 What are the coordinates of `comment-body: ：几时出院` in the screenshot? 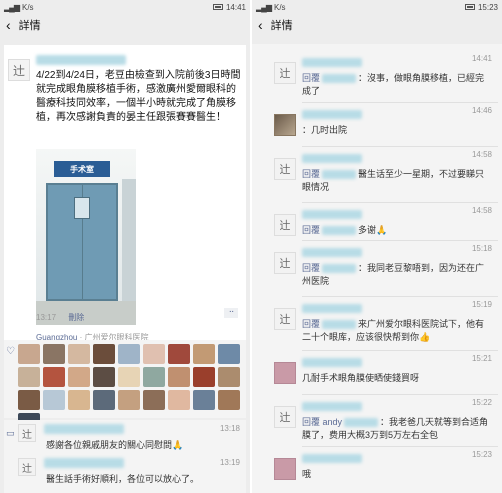 It's located at (325, 130).